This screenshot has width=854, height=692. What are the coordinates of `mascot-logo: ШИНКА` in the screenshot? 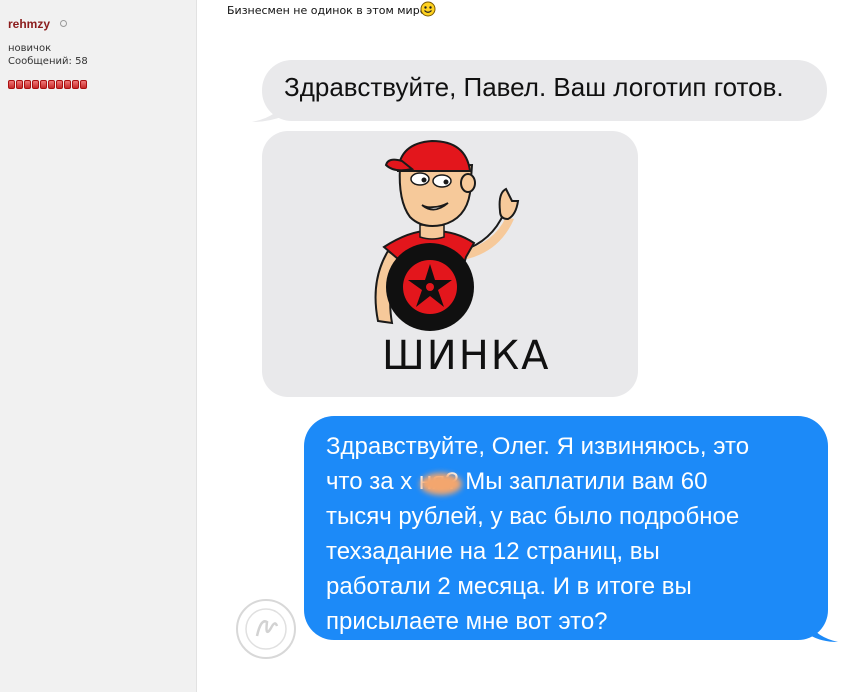 It's located at (462, 259).